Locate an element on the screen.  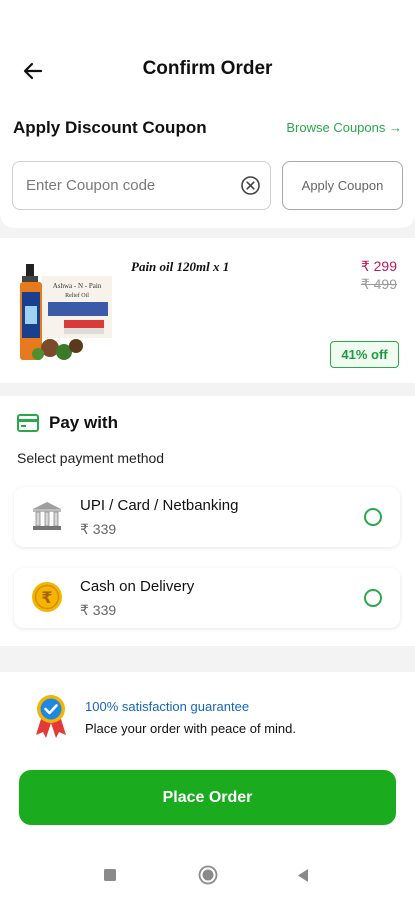
payment-subtitle: Select payment method is located at coordinates (91, 458).